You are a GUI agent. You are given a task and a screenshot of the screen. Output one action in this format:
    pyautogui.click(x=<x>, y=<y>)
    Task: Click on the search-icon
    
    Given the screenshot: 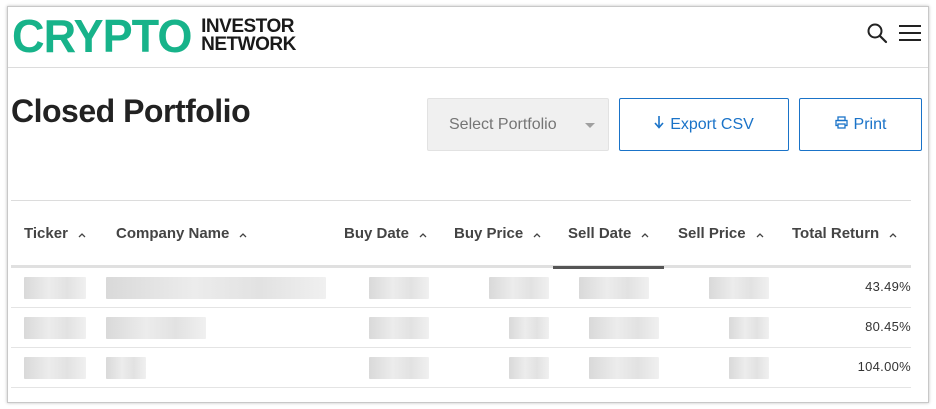 What is the action you would take?
    pyautogui.click(x=877, y=33)
    